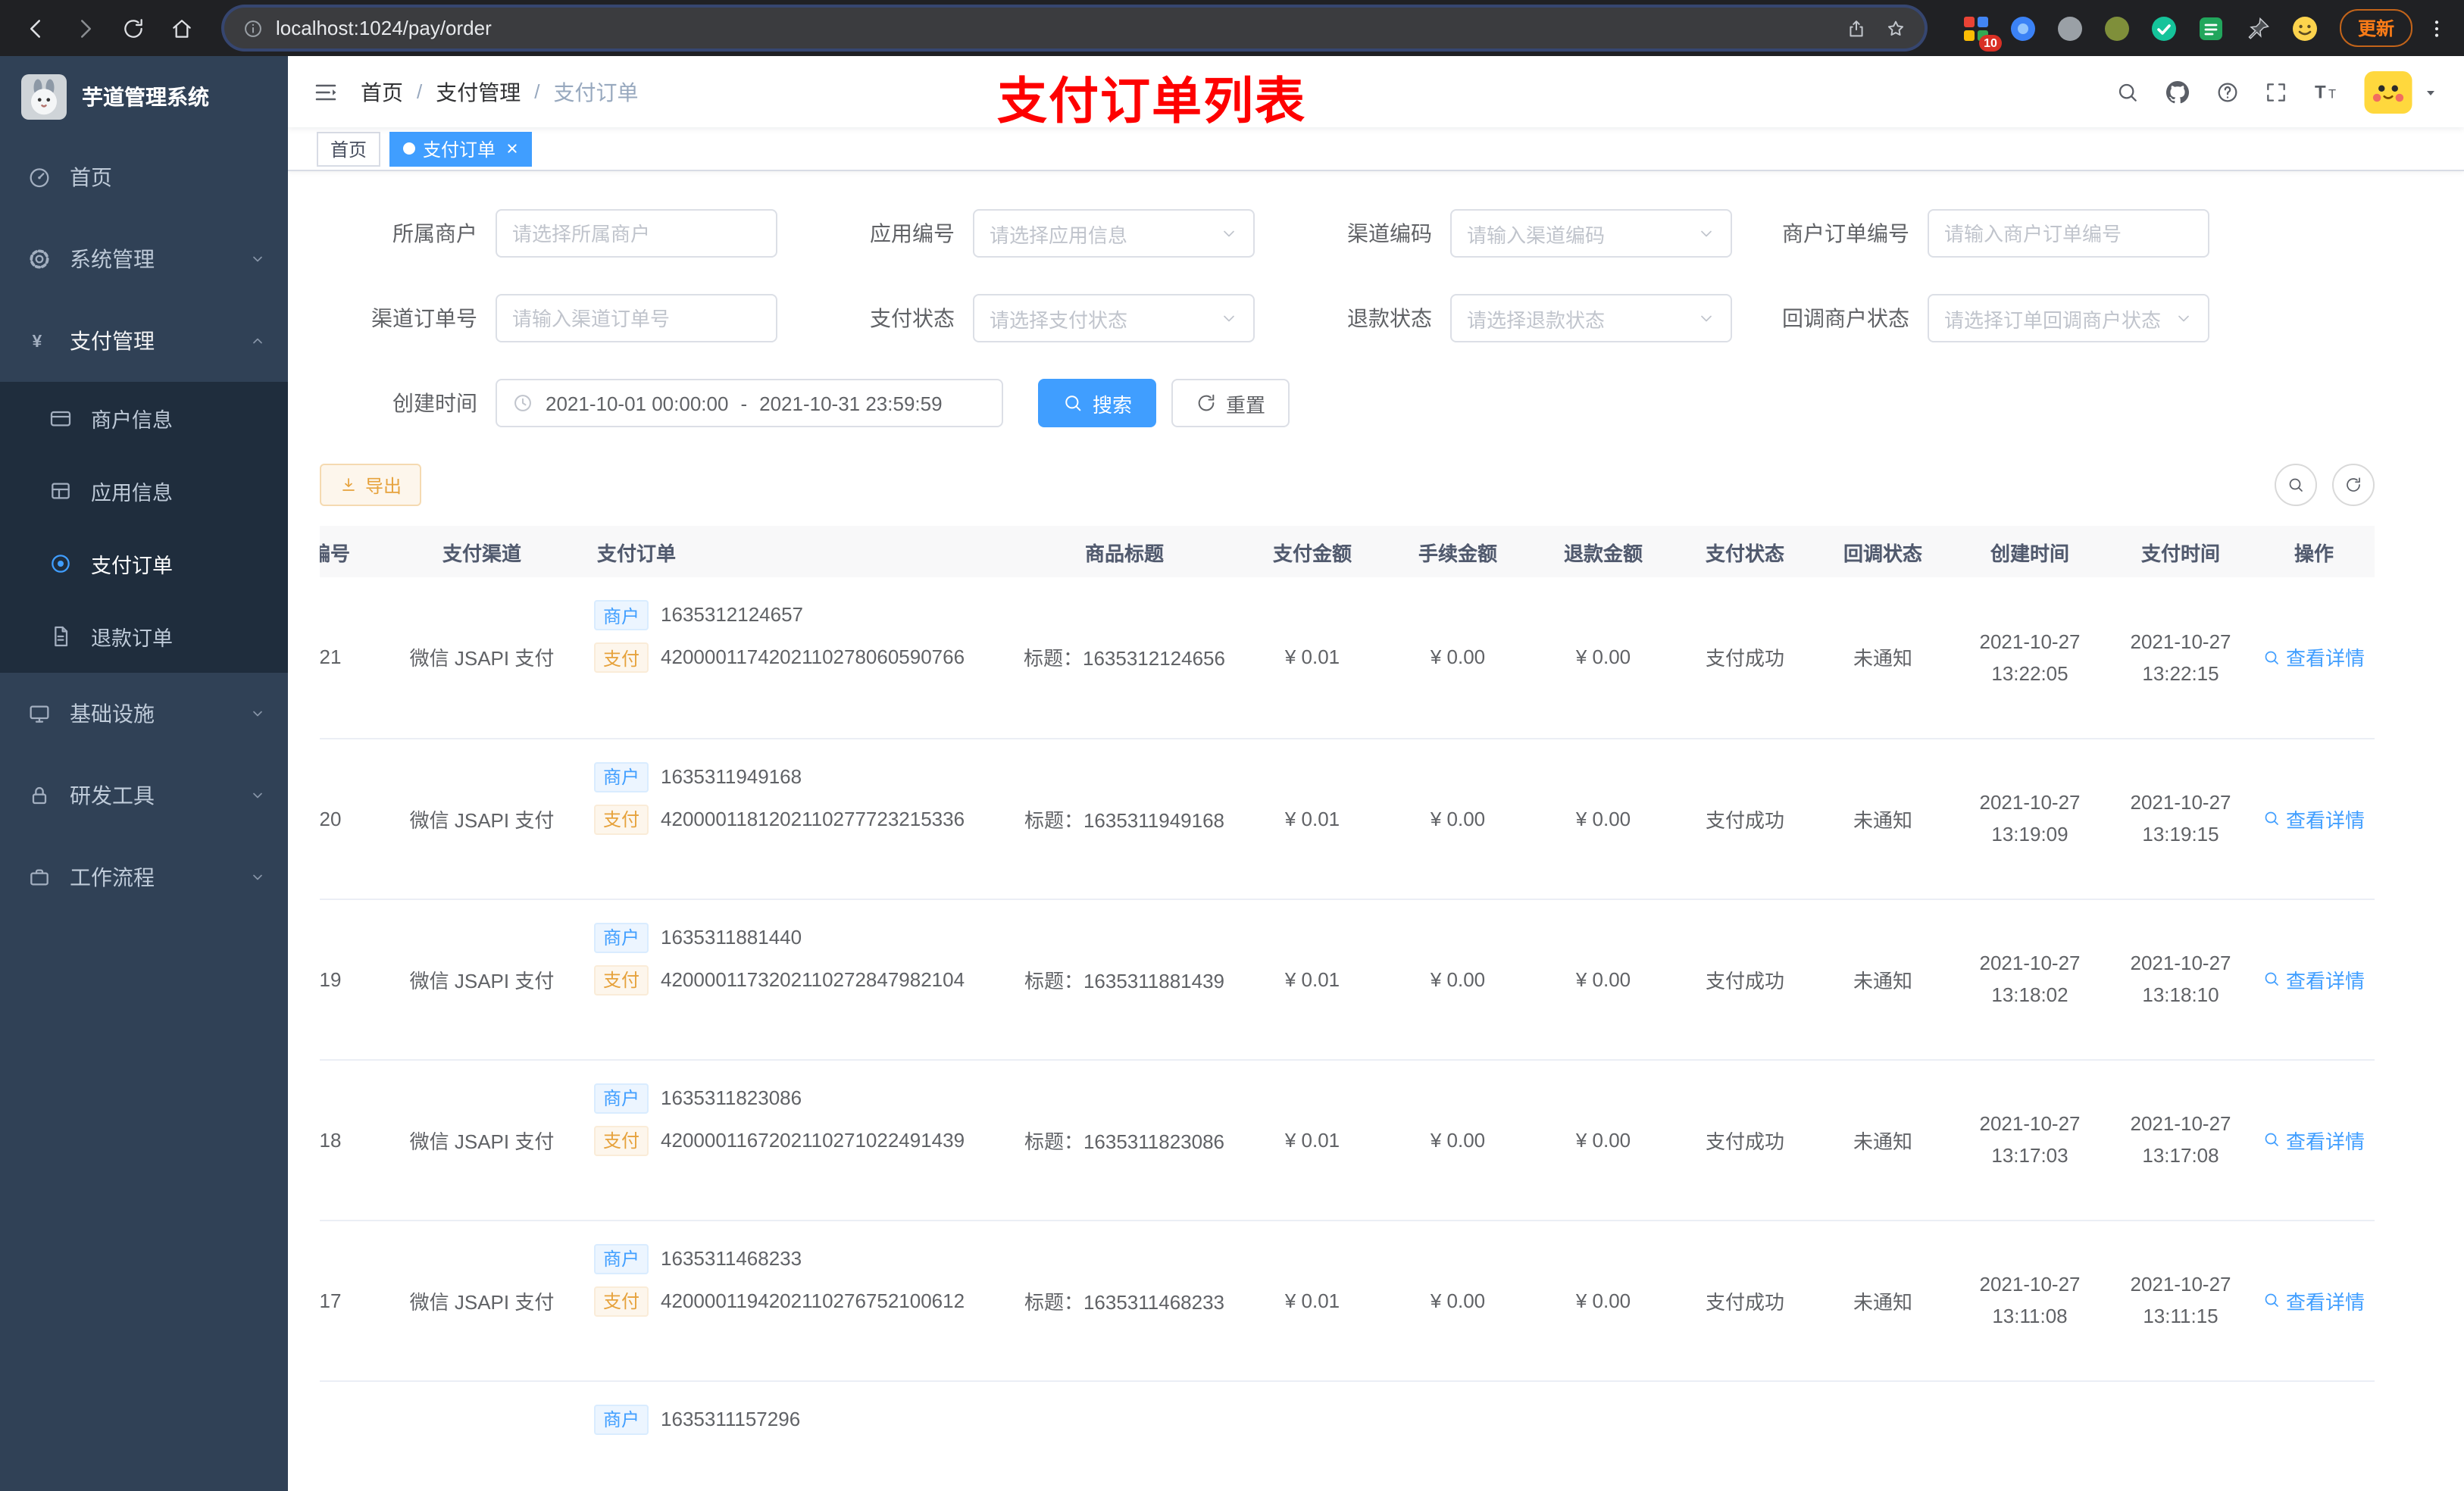 This screenshot has width=2464, height=1491. What do you see at coordinates (1980, 31) in the screenshot?
I see `extensions-grid-icon: 10` at bounding box center [1980, 31].